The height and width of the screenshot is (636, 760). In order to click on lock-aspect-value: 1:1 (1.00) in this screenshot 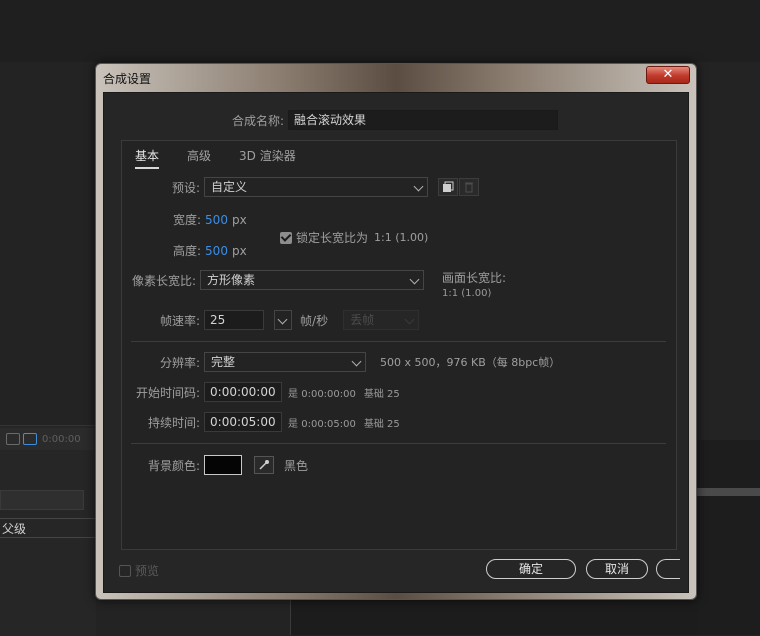, I will do `click(401, 237)`.